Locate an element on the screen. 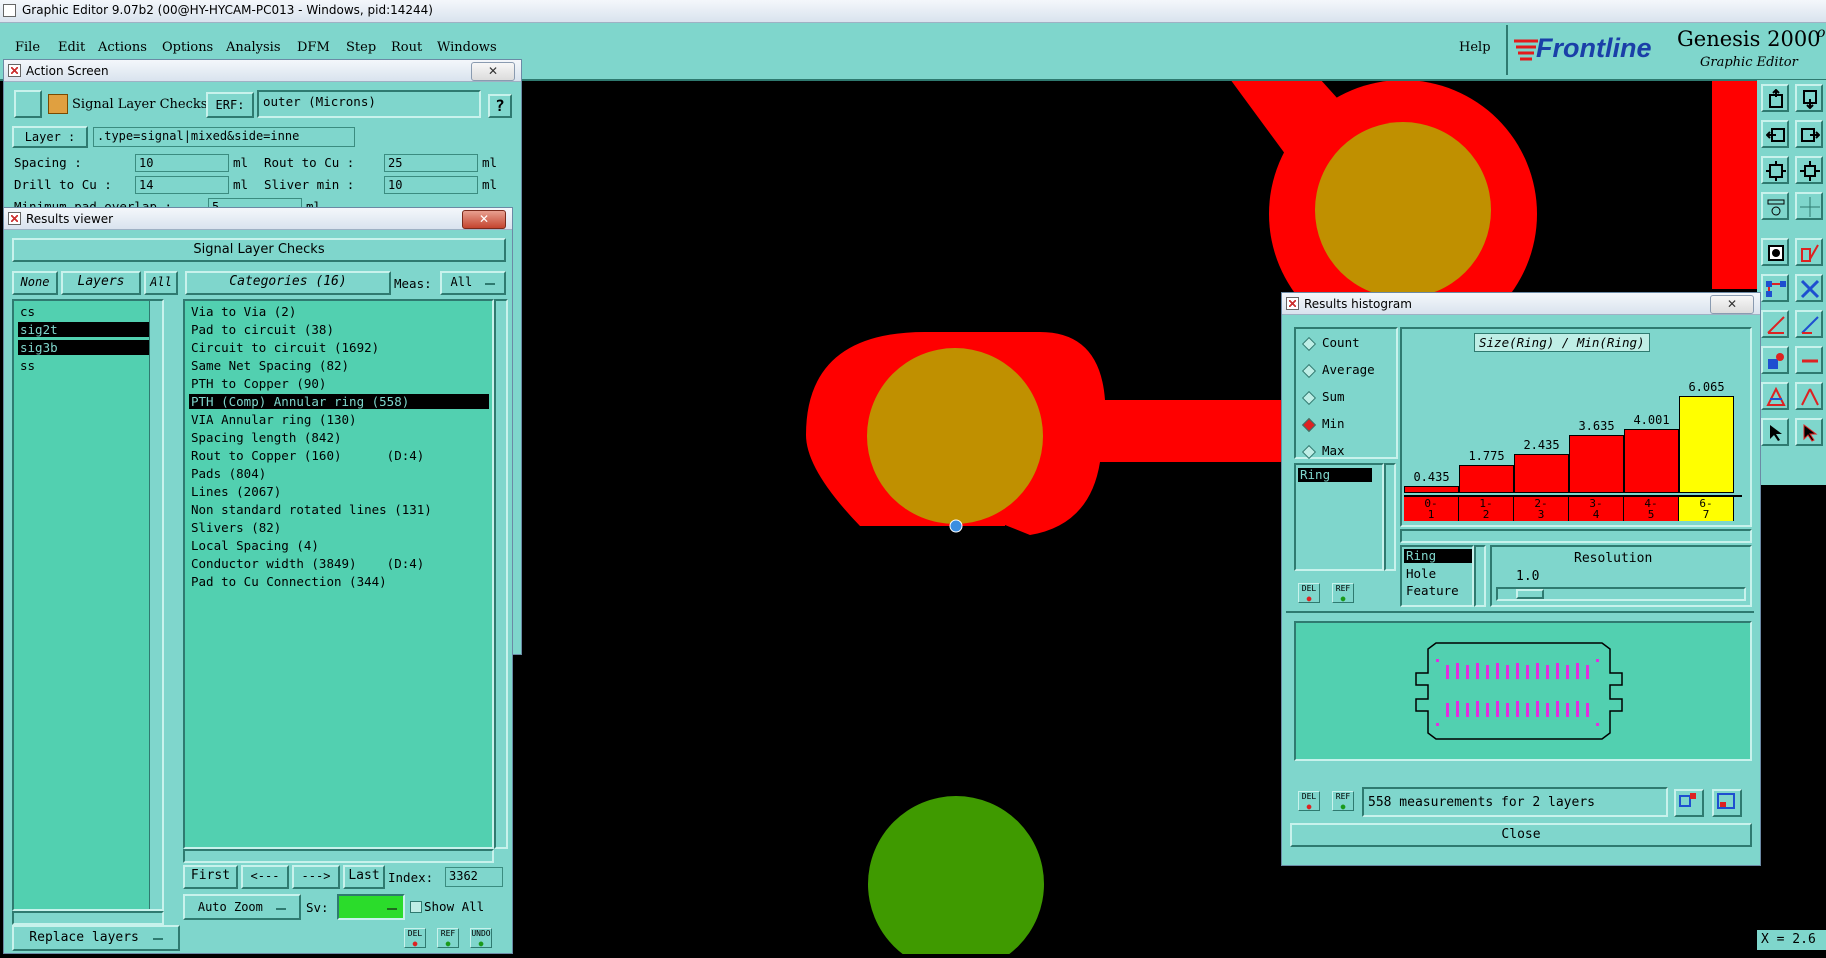 The height and width of the screenshot is (958, 1826). hist-del-button: DEL ● is located at coordinates (1309, 801).